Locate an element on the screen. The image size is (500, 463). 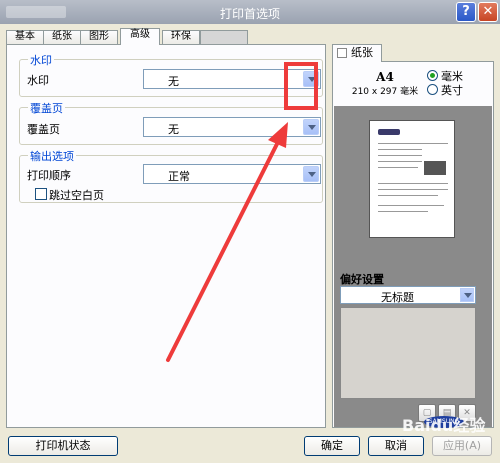
paper-size-info: A4 210 x 297 毫米 is located at coordinates (385, 83).